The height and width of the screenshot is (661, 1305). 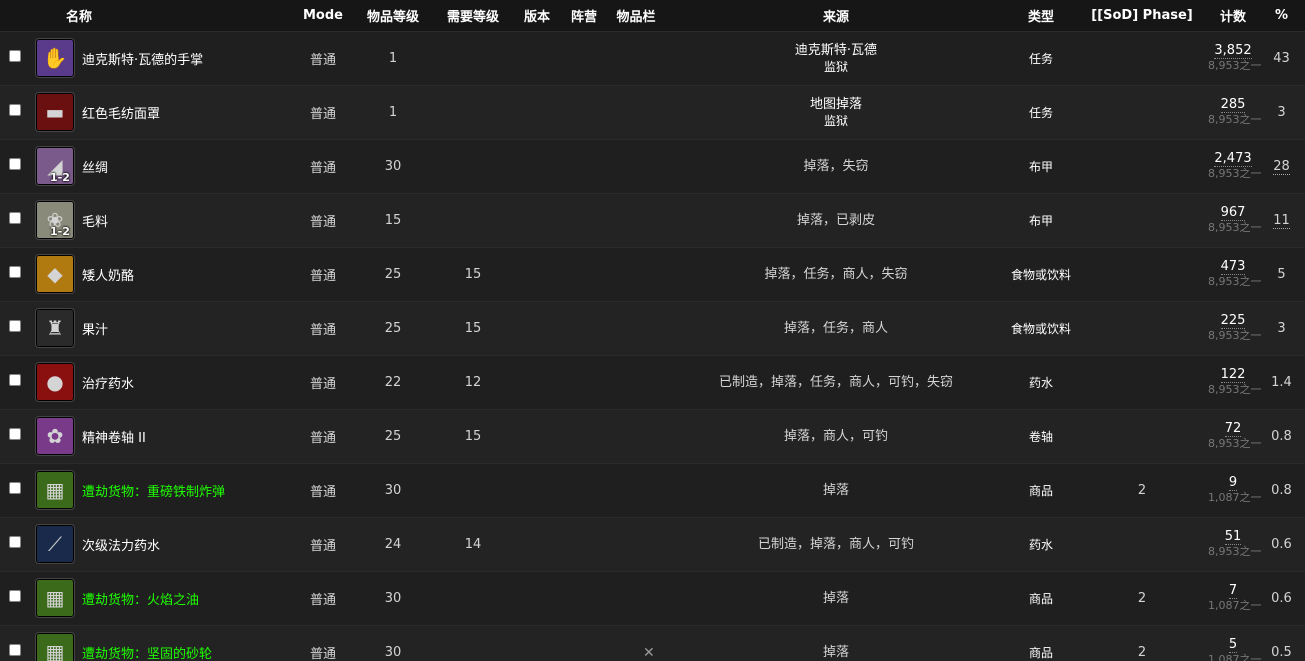 I want to click on item-name-link: 精神卷轴 II, so click(x=114, y=436).